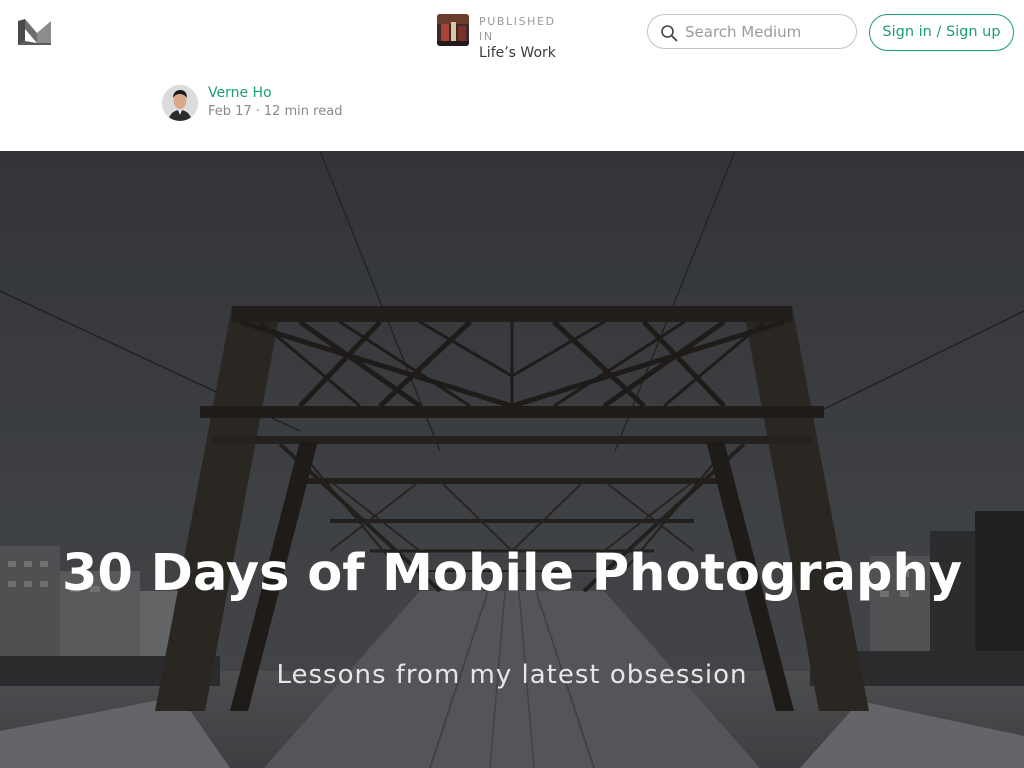 Image resolution: width=1024 pixels, height=768 pixels. Describe the element at coordinates (230, 111) in the screenshot. I see `post-date: Feb 17` at that location.